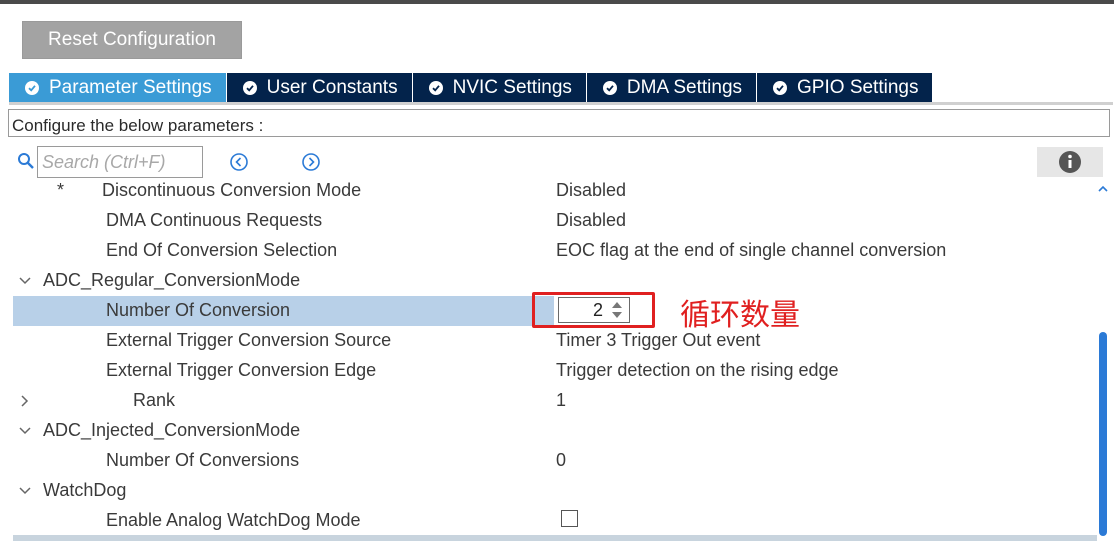 The height and width of the screenshot is (541, 1114). What do you see at coordinates (548, 191) in the screenshot?
I see `param-row-discontinuous: * Discontinuous Conversion Mode Disabled` at bounding box center [548, 191].